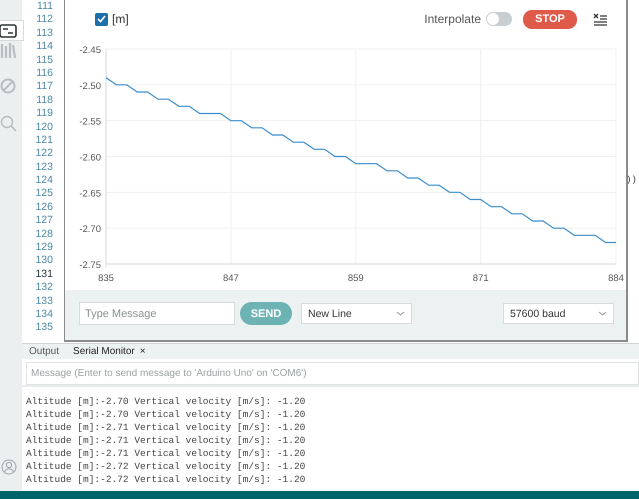 This screenshot has width=639, height=499. Describe the element at coordinates (143, 351) in the screenshot. I see `close-tab-button: ×` at that location.